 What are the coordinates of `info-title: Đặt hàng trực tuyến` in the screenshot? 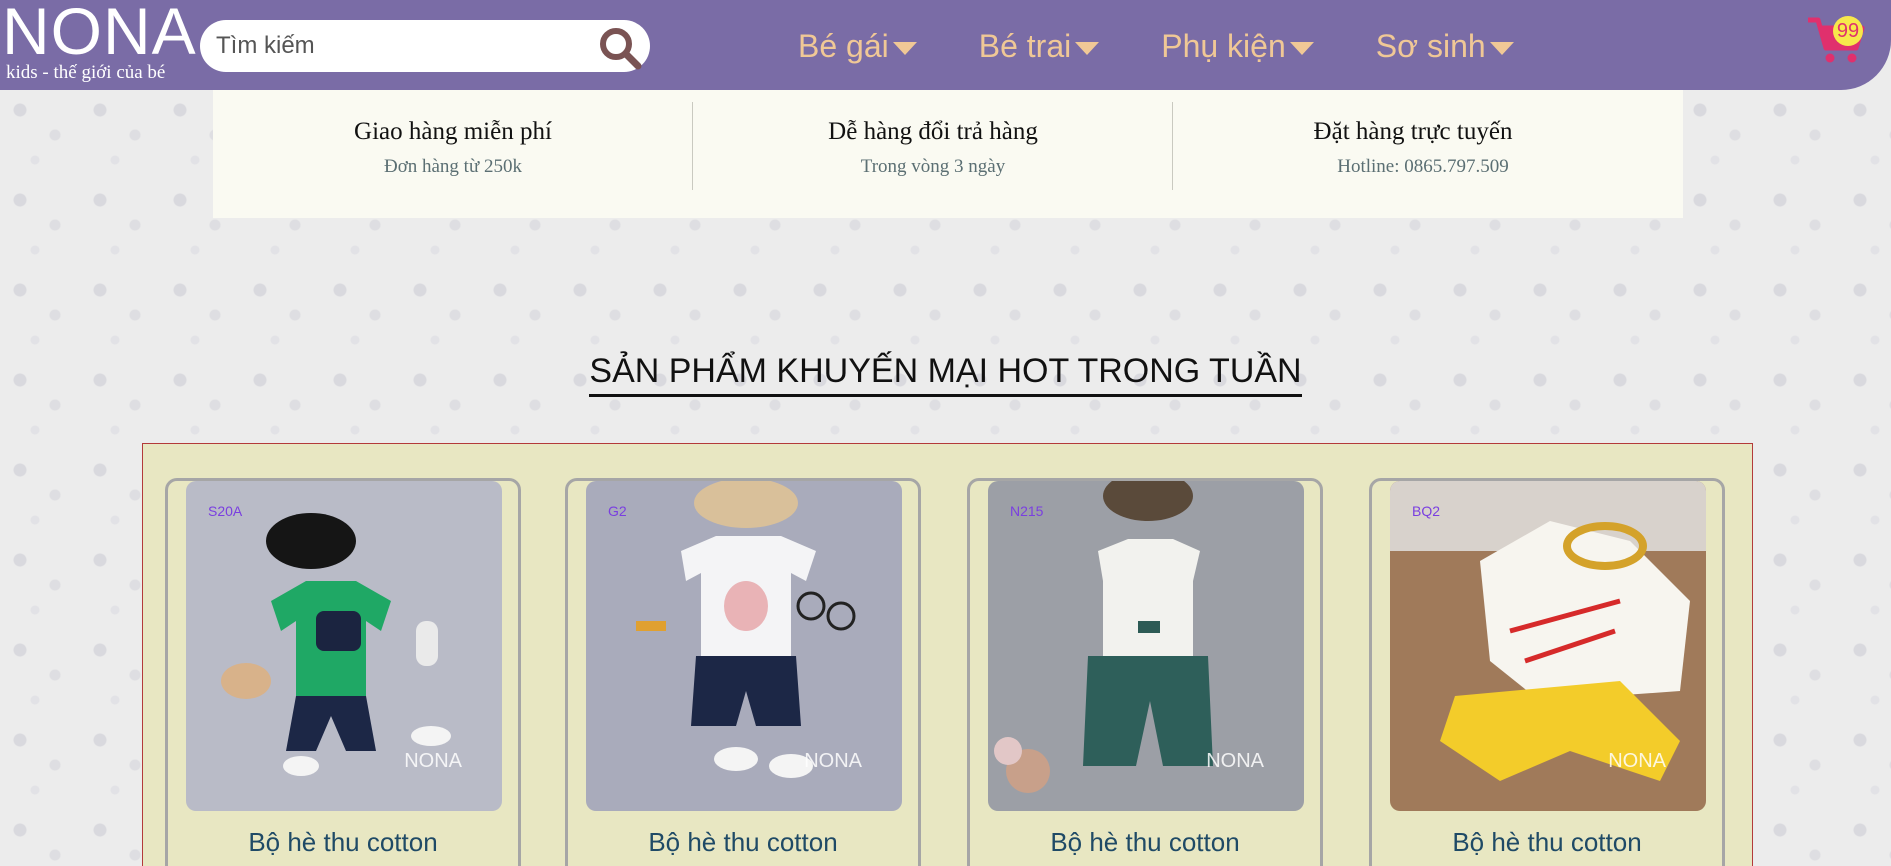 It's located at (1413, 131).